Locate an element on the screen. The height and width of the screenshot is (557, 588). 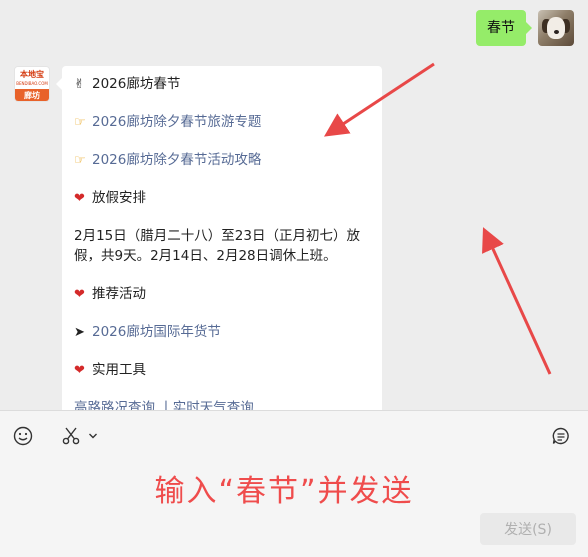
tools-heading-line: ❤ 实用工具 is located at coordinates (110, 370).